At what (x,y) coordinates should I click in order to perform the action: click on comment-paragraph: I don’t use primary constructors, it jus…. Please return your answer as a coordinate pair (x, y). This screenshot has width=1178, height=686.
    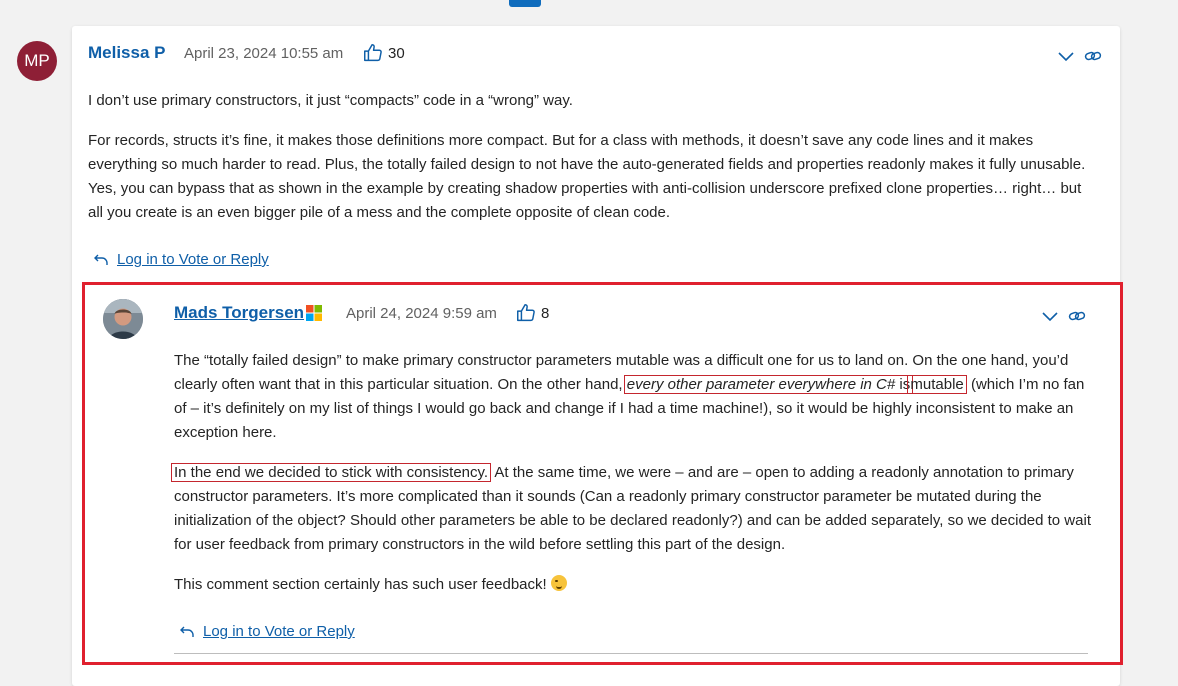
    Looking at the image, I should click on (330, 100).